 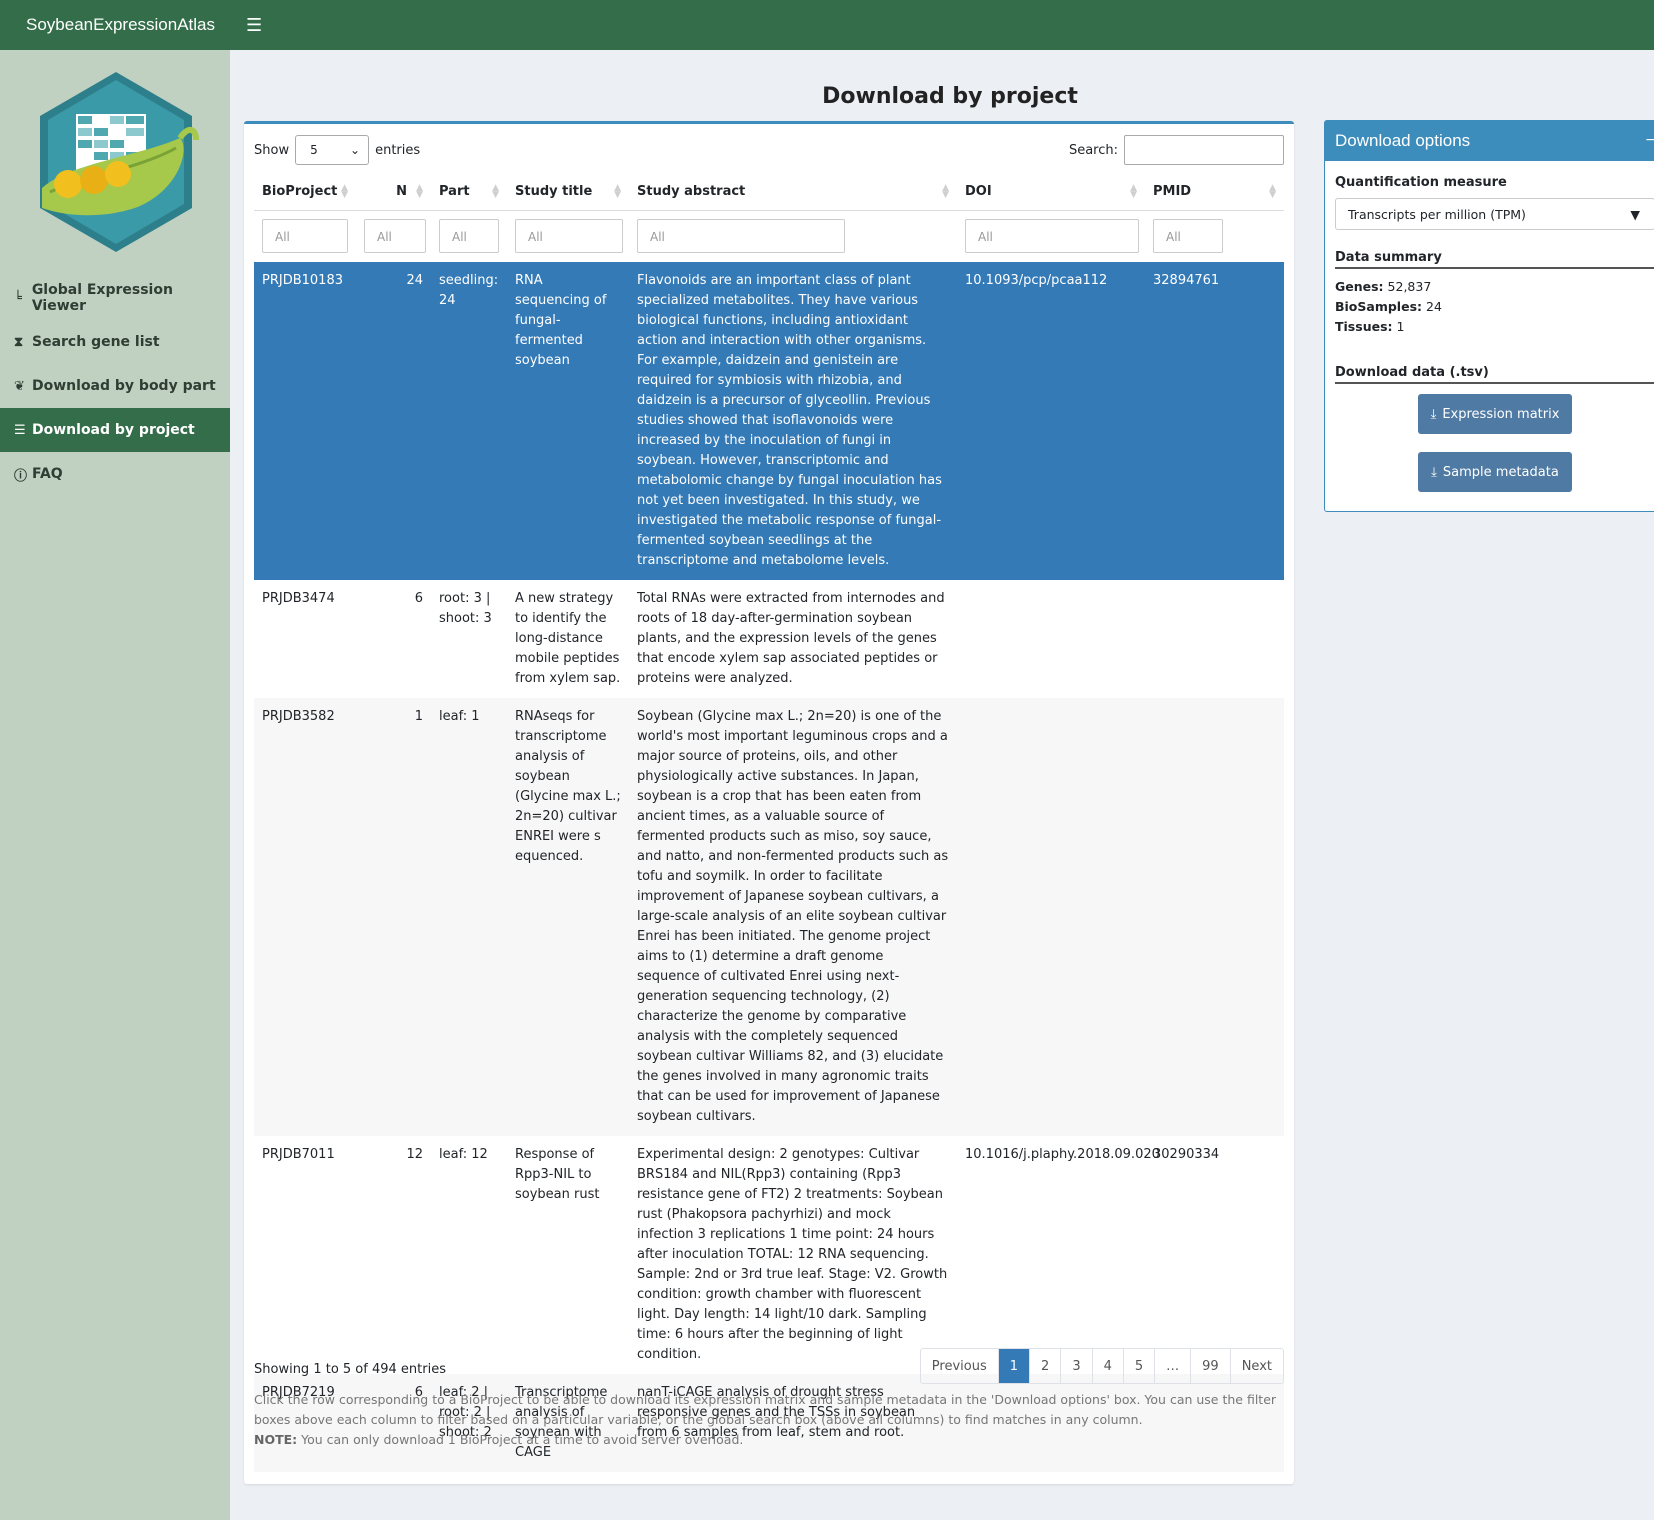 I want to click on search-label: Search:, so click(x=1093, y=150).